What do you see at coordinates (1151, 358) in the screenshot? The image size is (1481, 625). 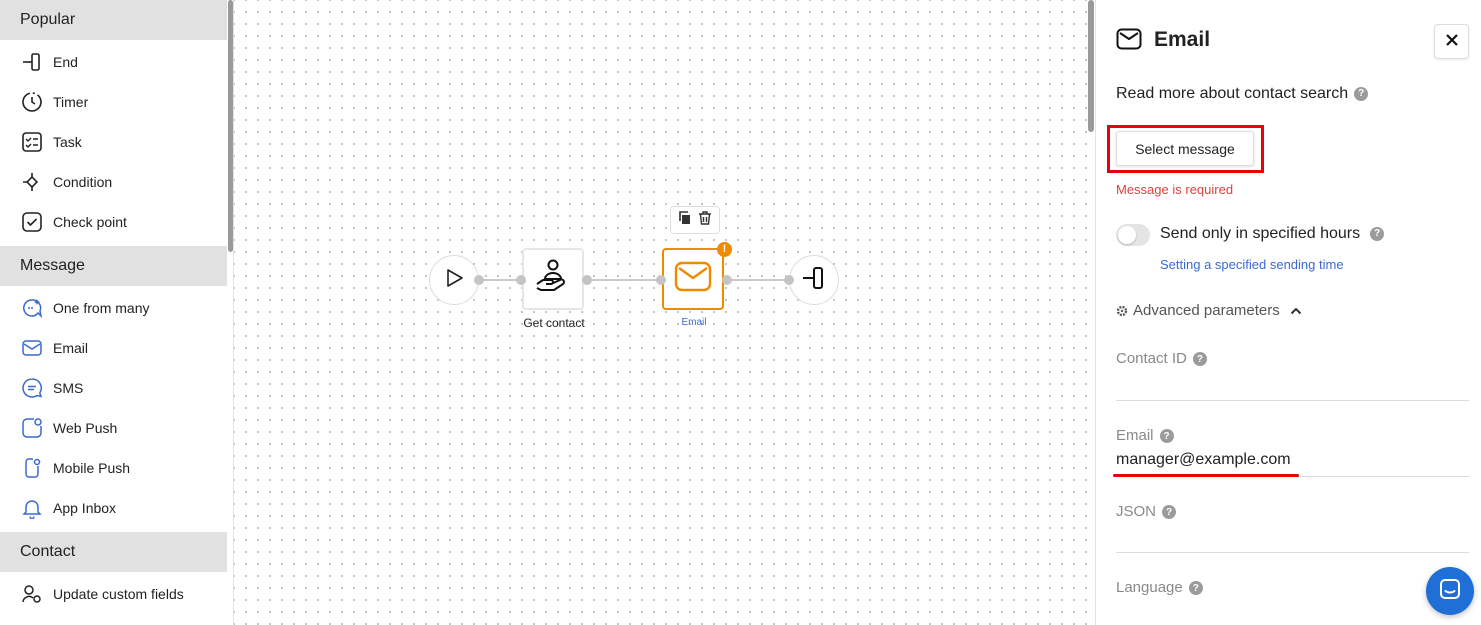 I see `contact-id-label-text: Contact ID` at bounding box center [1151, 358].